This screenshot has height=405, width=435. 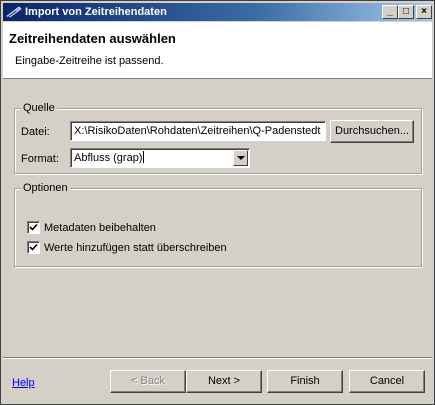 I want to click on back-button: < Back, so click(x=148, y=381).